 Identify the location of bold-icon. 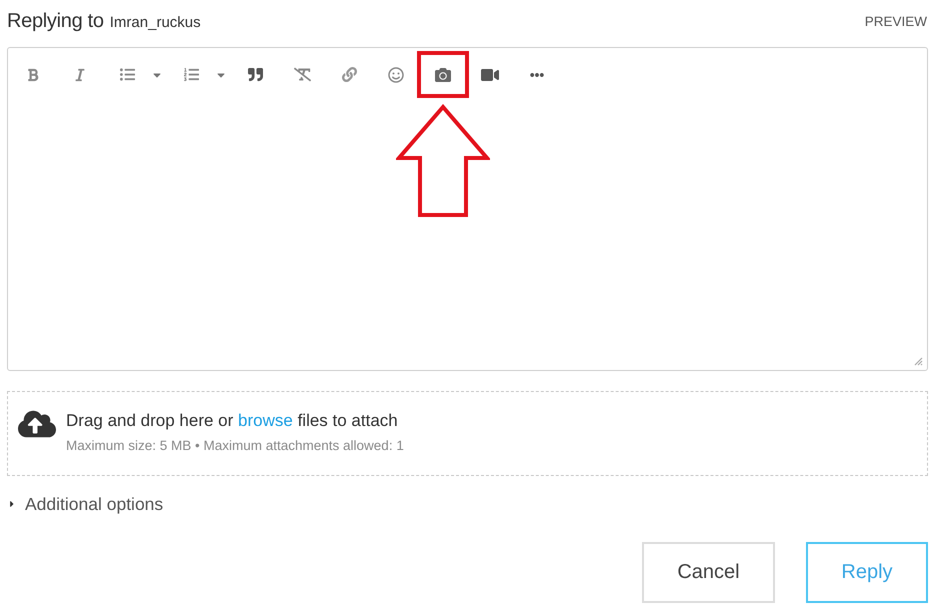
(33, 75).